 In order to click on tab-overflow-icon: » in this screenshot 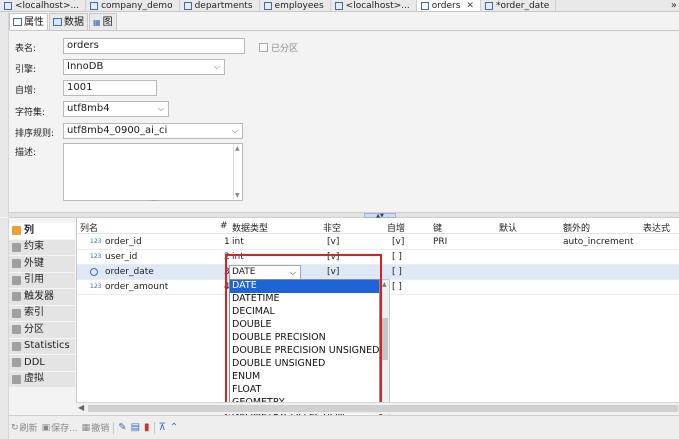, I will do `click(674, 5)`.